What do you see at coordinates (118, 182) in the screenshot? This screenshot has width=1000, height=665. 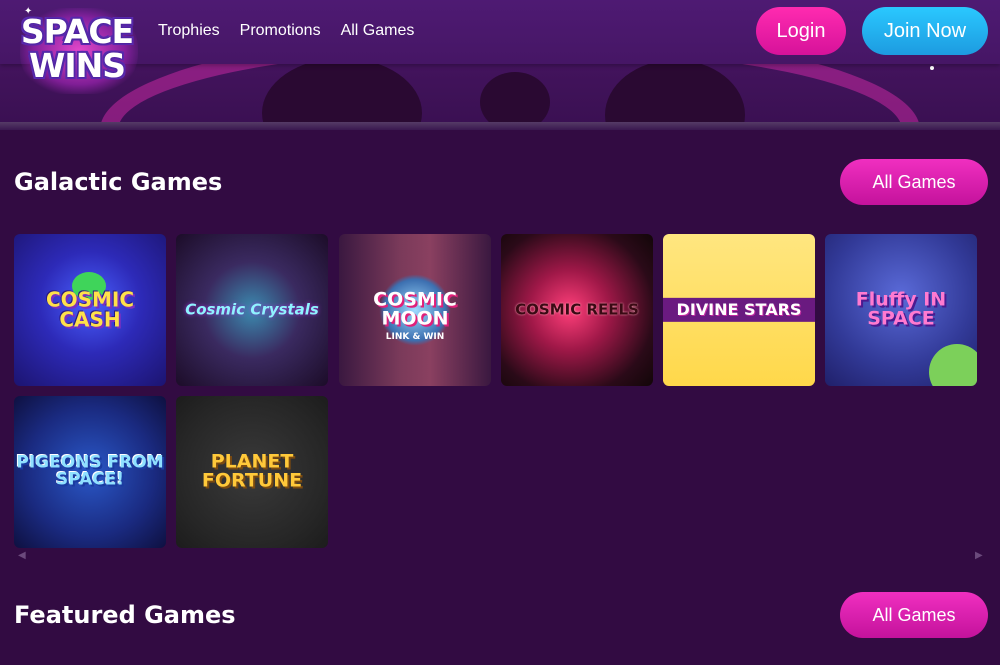 I see `section-title-galactic-games: Galactic Games` at bounding box center [118, 182].